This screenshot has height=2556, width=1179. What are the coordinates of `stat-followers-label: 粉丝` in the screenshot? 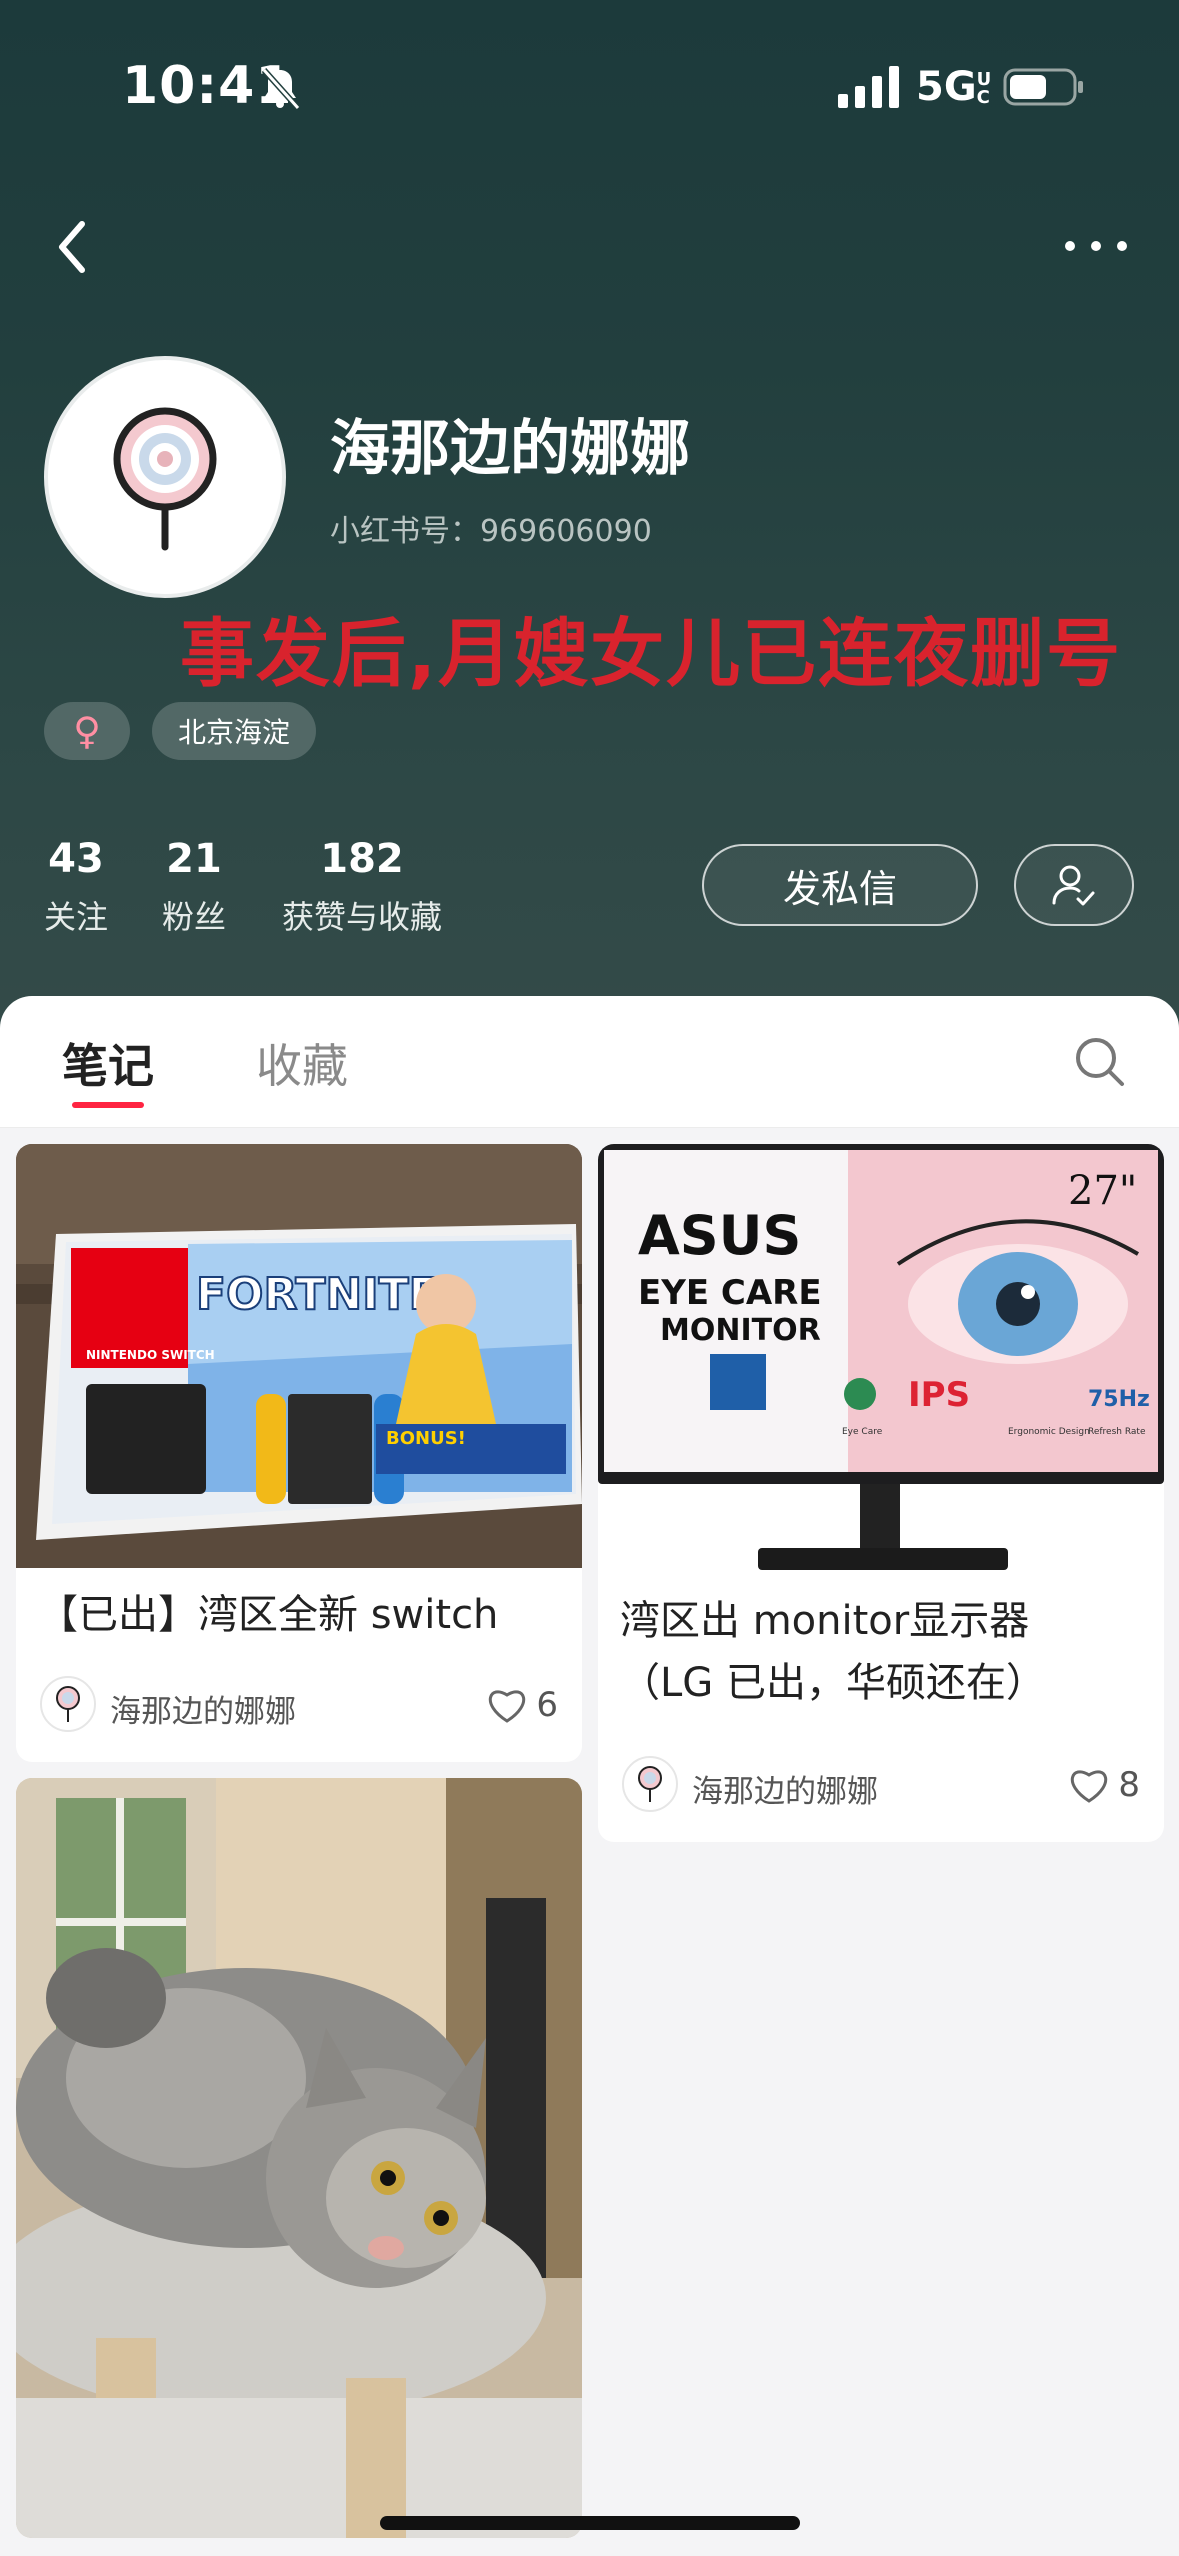 It's located at (194, 917).